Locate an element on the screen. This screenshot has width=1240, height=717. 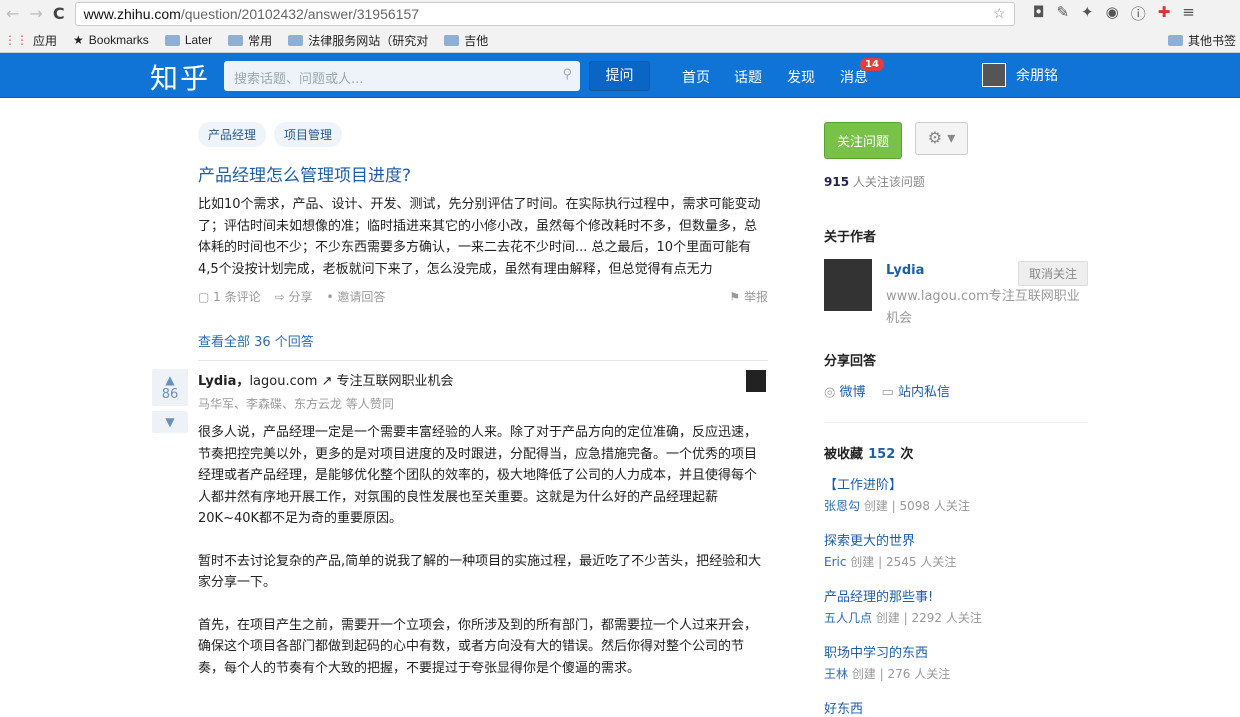
extension-icon: ✚ is located at coordinates (1164, 13).